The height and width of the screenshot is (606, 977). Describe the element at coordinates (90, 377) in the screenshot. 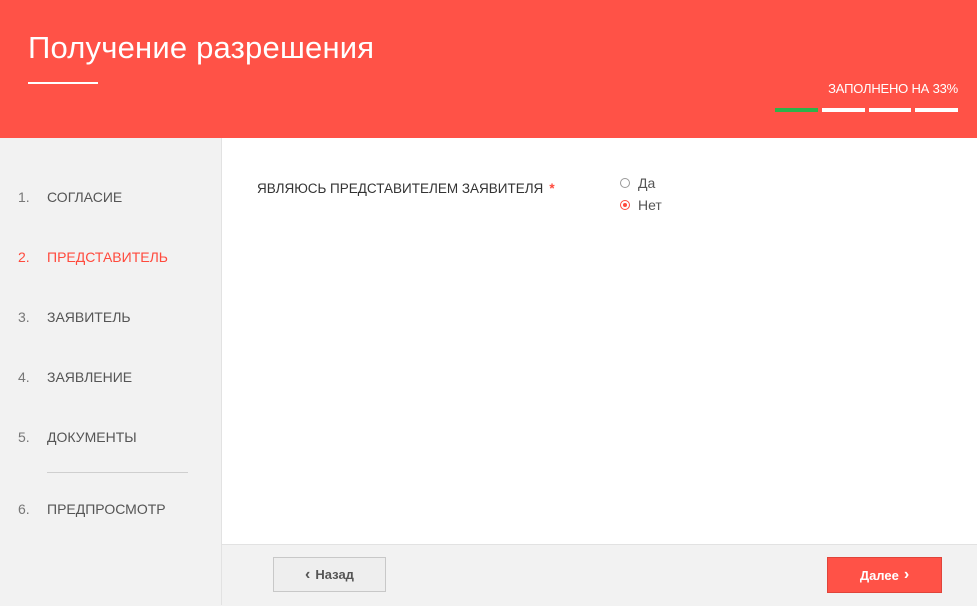

I see `step-label: ЗАЯВЛЕНИЕ` at that location.